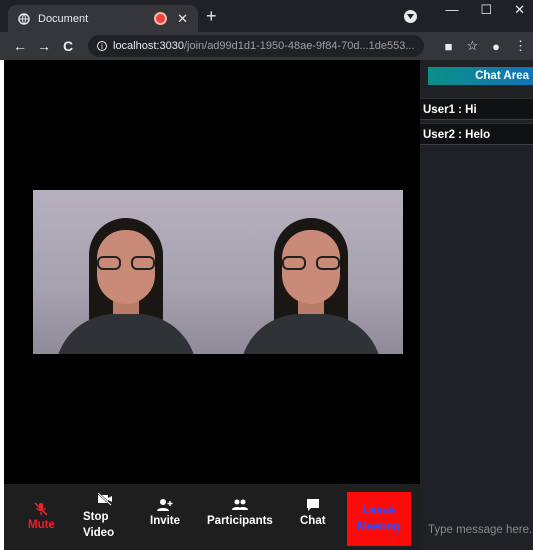 This screenshot has width=533, height=550. I want to click on window-controls: — ☐ ✕, so click(485, 10).